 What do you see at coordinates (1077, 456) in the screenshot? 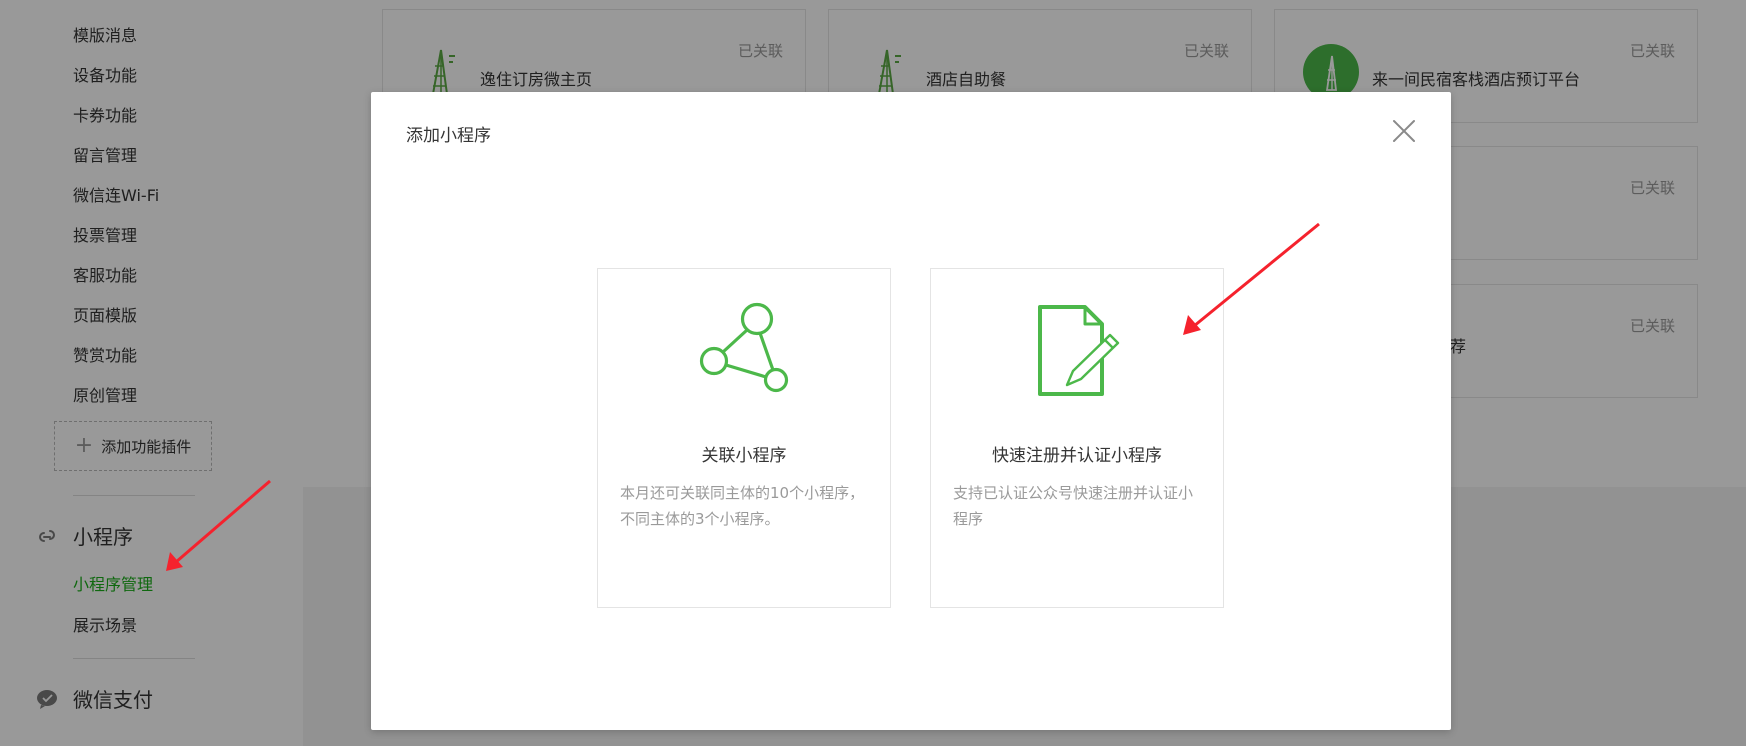
I see `option-title: 快速注册并认证小程序` at bounding box center [1077, 456].